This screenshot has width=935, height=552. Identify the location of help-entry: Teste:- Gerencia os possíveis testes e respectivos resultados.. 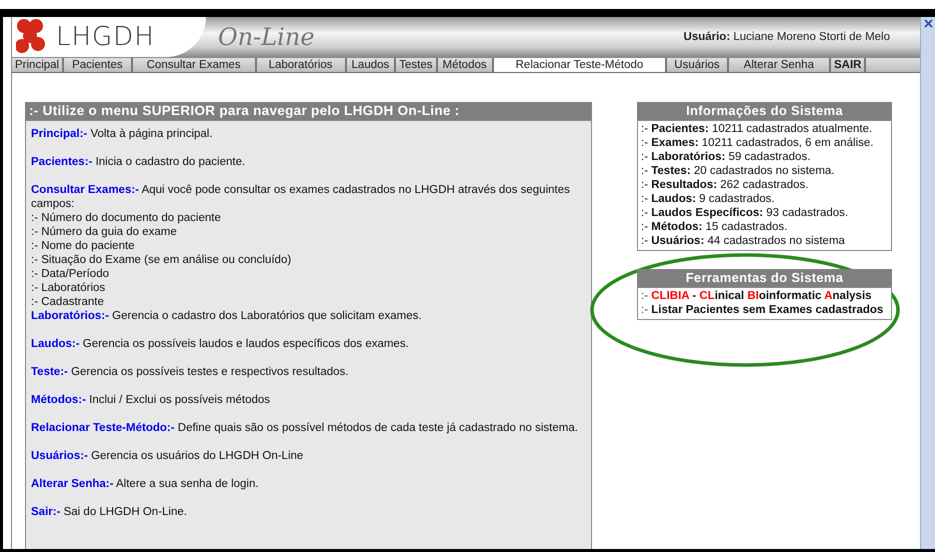
(190, 372).